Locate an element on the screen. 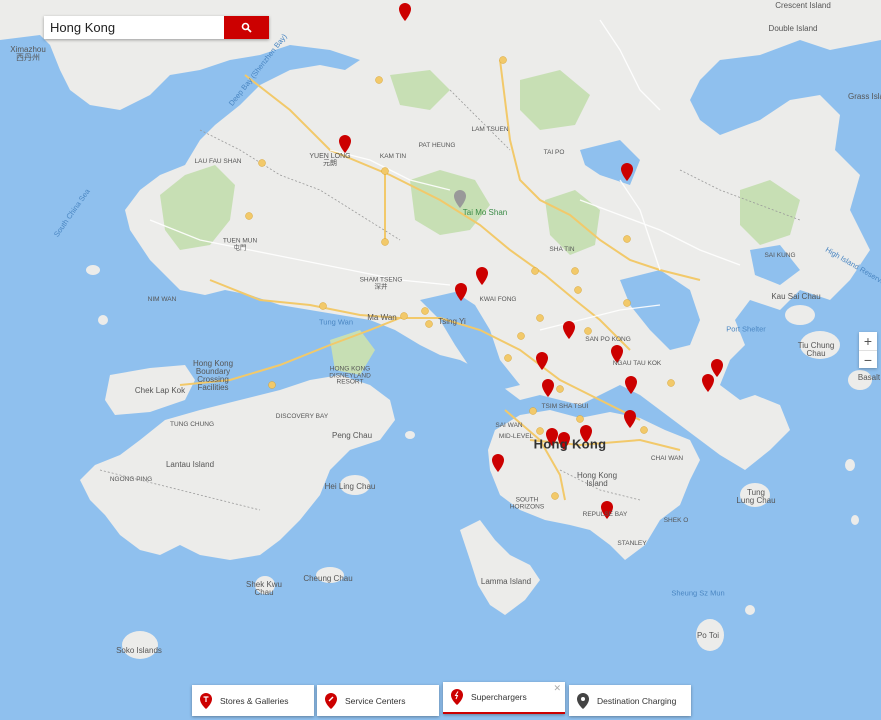 Image resolution: width=881 pixels, height=720 pixels. map-label: Hong Kong Boundary Crossing Facilities is located at coordinates (213, 375).